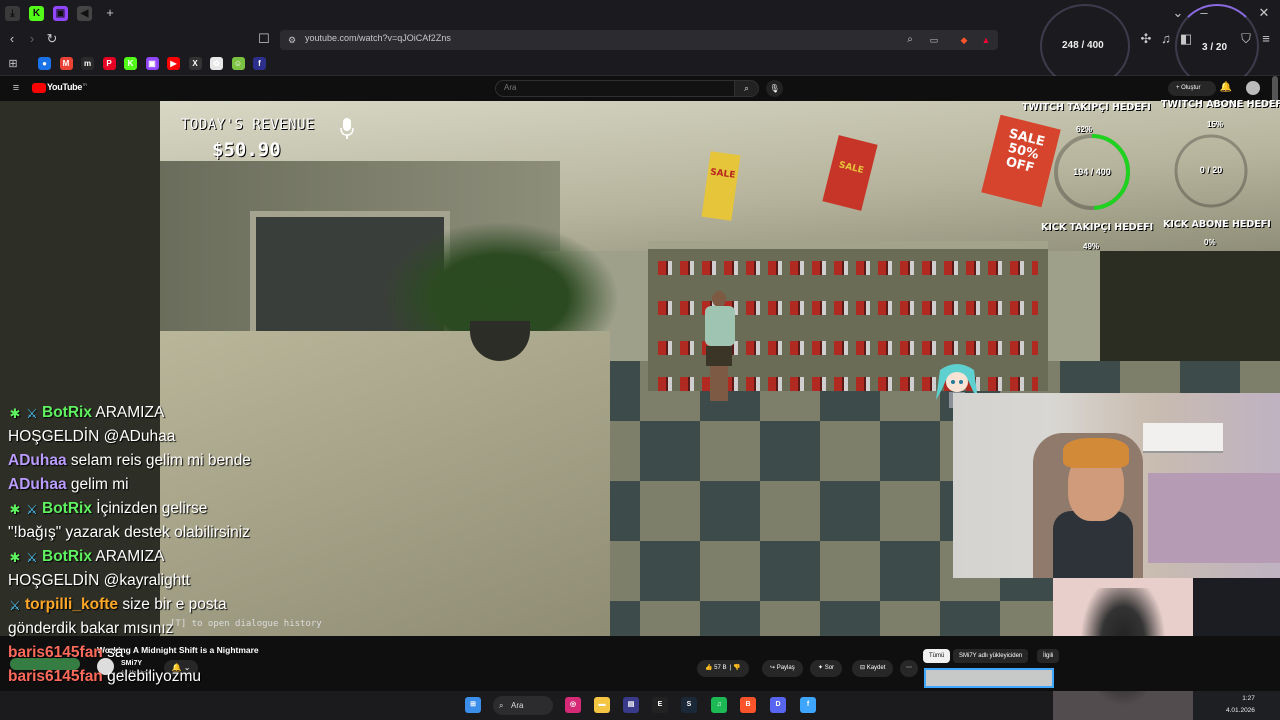 The width and height of the screenshot is (1280, 720). Describe the element at coordinates (173, 63) in the screenshot. I see `youtube-icon: ▶` at that location.